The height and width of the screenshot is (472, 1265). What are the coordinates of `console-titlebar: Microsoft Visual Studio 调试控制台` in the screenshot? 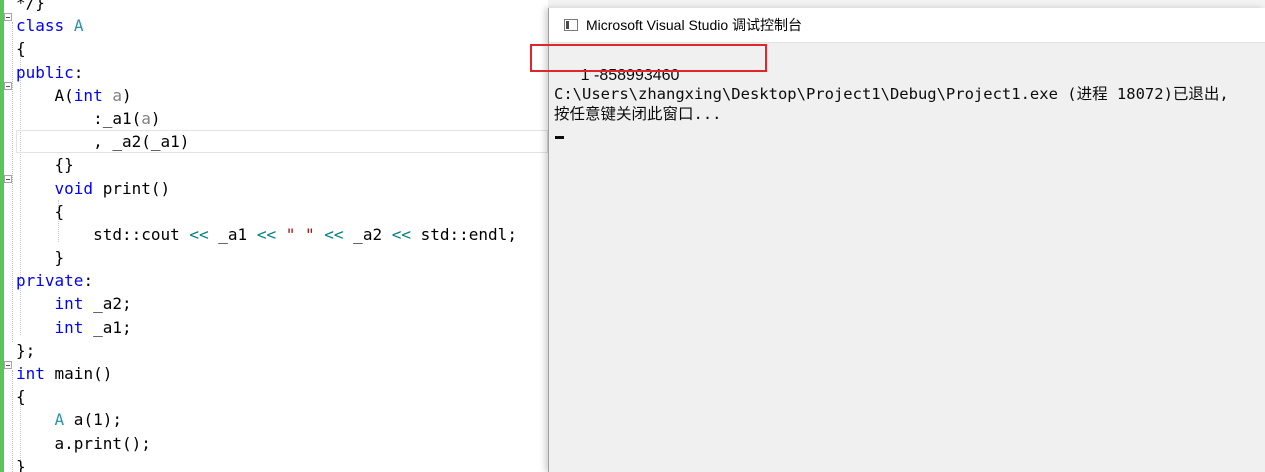 It's located at (907, 25).